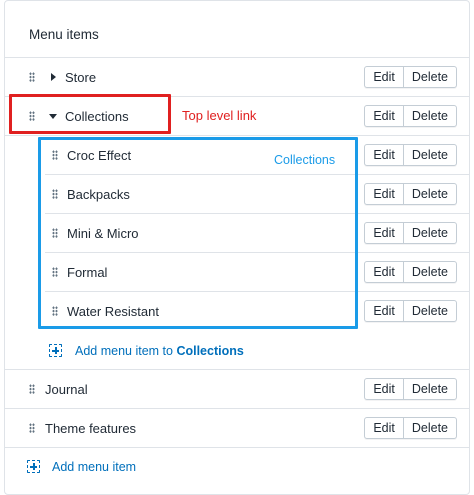  Describe the element at coordinates (237, 447) in the screenshot. I see `divider` at that location.